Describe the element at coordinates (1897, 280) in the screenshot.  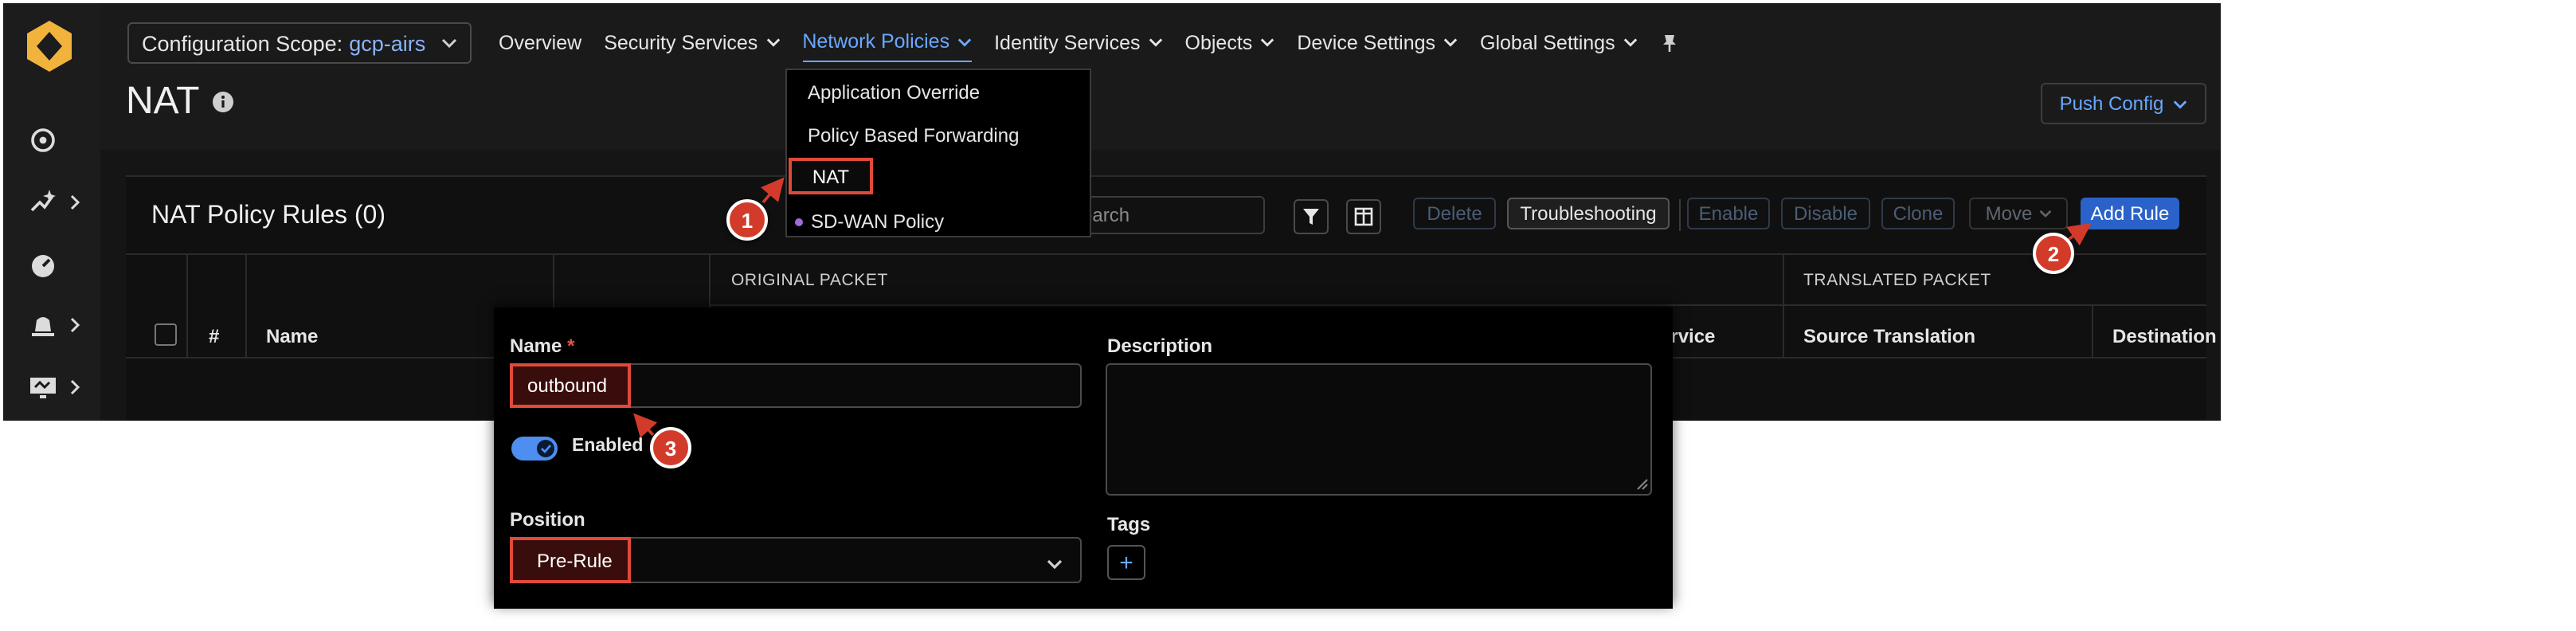
I see `group-header-translated: TRANSLATED PACKET` at that location.